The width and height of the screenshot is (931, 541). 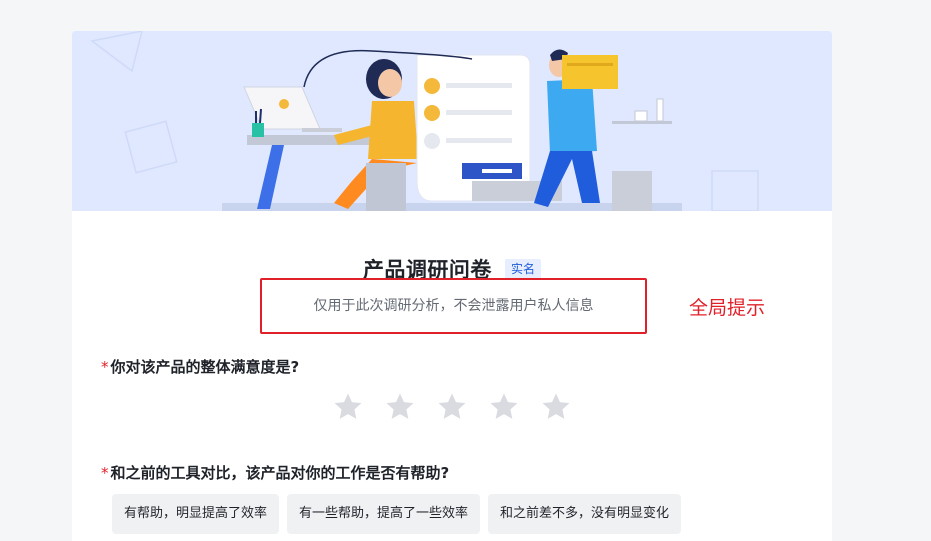 I want to click on question-satisfaction: * 你对该产品的整体满意度是?, so click(x=451, y=387).